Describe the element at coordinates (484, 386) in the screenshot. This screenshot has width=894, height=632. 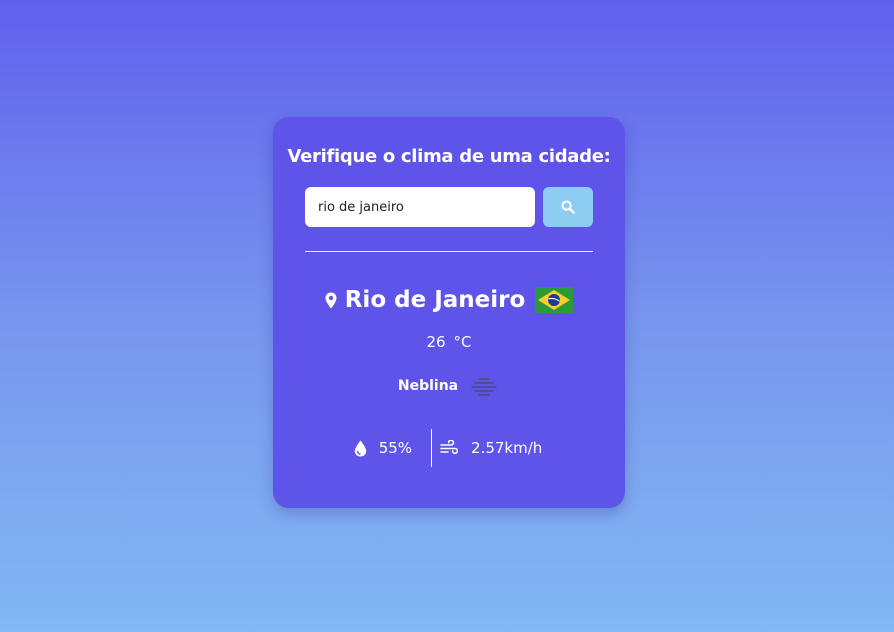
I see `mist-icon` at that location.